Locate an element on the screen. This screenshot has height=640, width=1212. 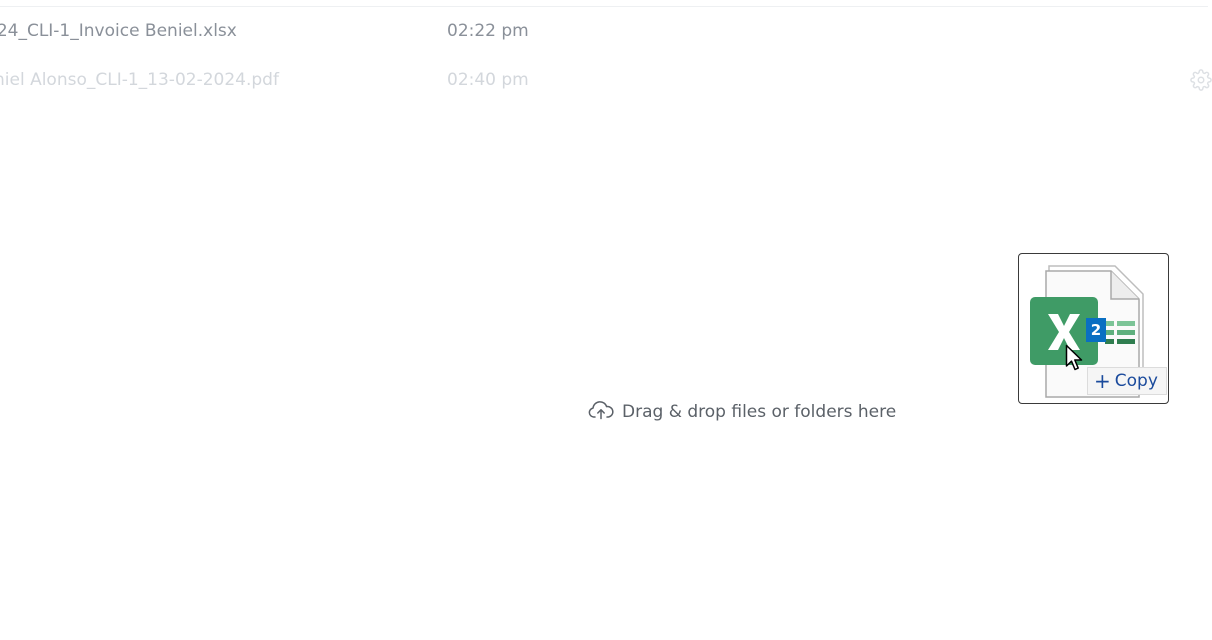
copy-tooltip: + Copy is located at coordinates (1127, 381).